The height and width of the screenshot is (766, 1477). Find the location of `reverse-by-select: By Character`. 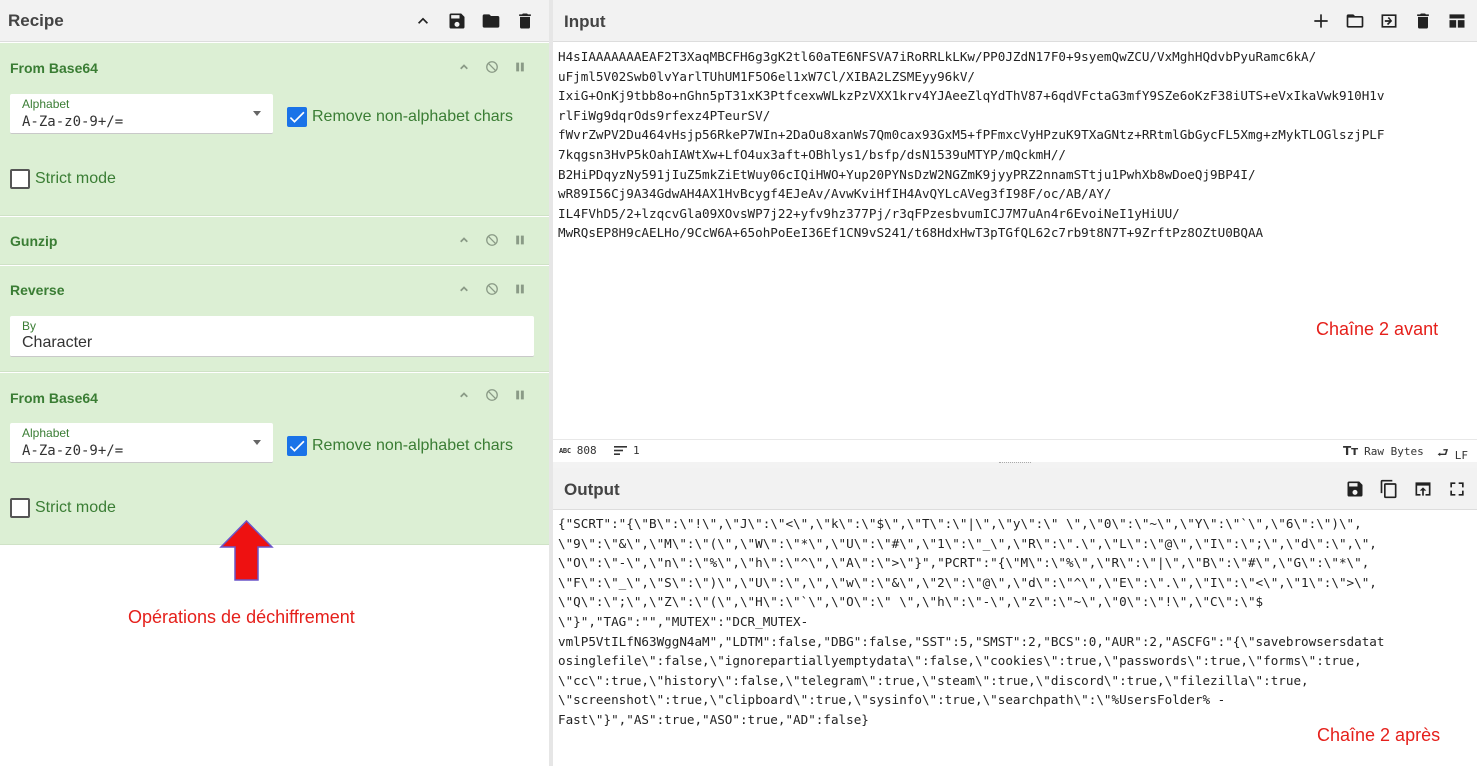

reverse-by-select: By Character is located at coordinates (272, 336).